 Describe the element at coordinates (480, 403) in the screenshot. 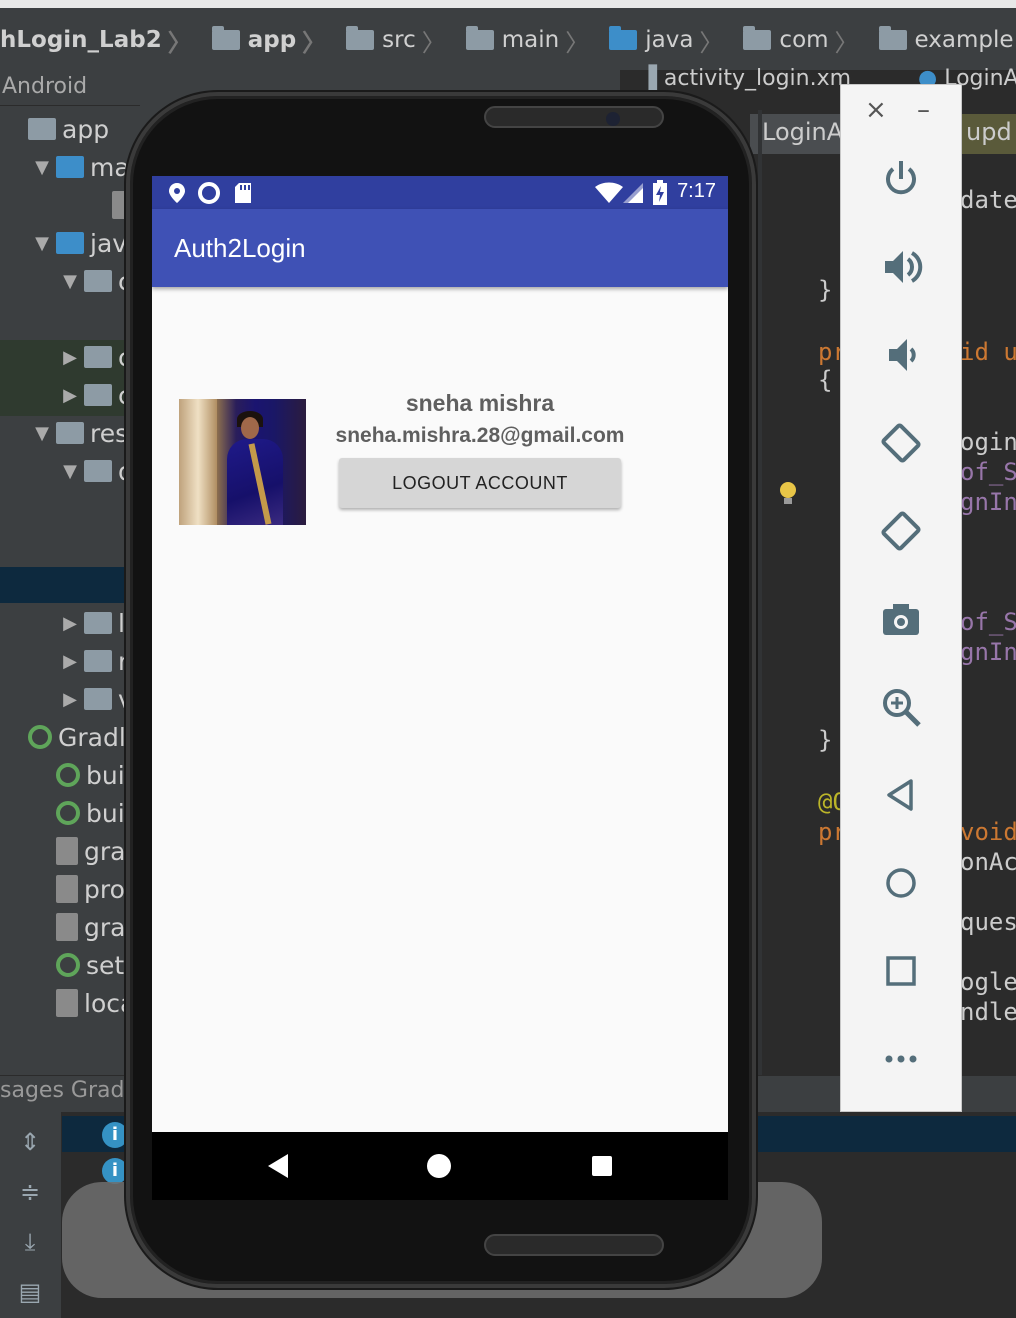

I see `user-name: sneha mishra` at that location.